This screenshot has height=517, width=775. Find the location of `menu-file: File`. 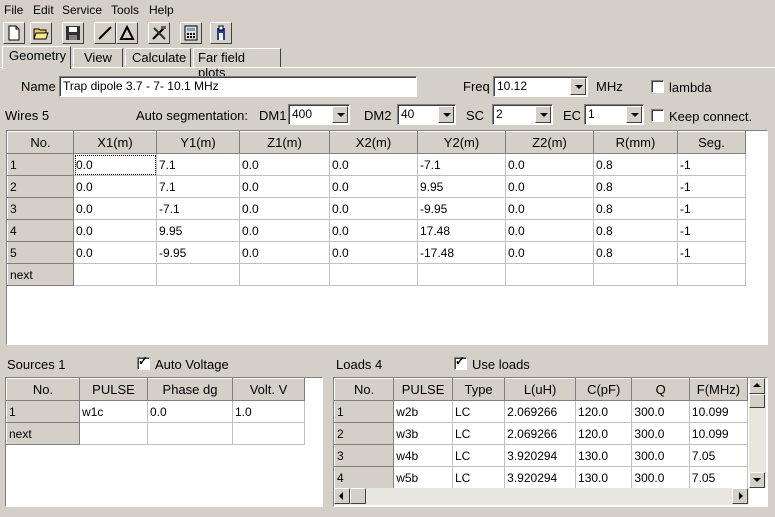

menu-file: File is located at coordinates (13, 10).